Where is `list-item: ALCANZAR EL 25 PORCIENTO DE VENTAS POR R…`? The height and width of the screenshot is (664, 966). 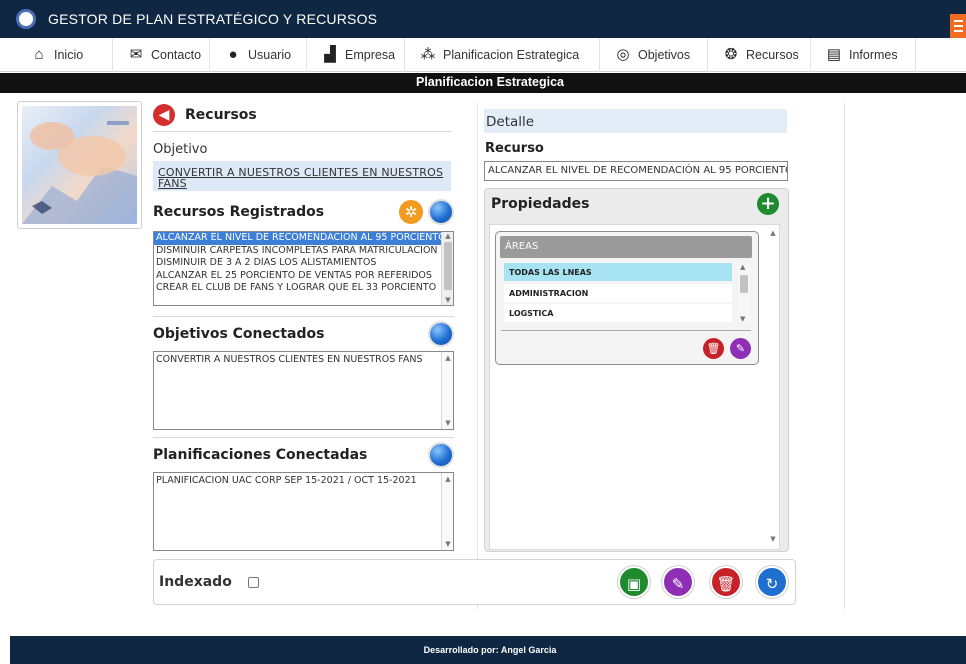
list-item: ALCANZAR EL 25 PORCIENTO DE VENTAS POR R… is located at coordinates (303, 276).